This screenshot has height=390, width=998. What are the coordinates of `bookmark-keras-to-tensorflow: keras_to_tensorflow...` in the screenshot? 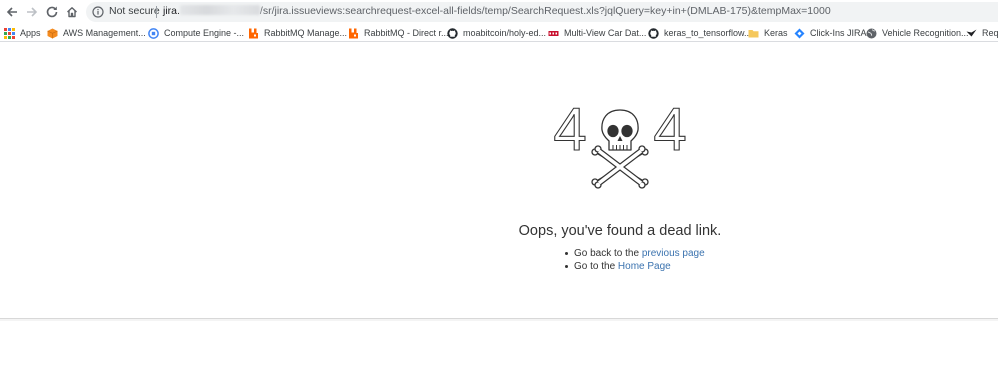 It's located at (700, 33).